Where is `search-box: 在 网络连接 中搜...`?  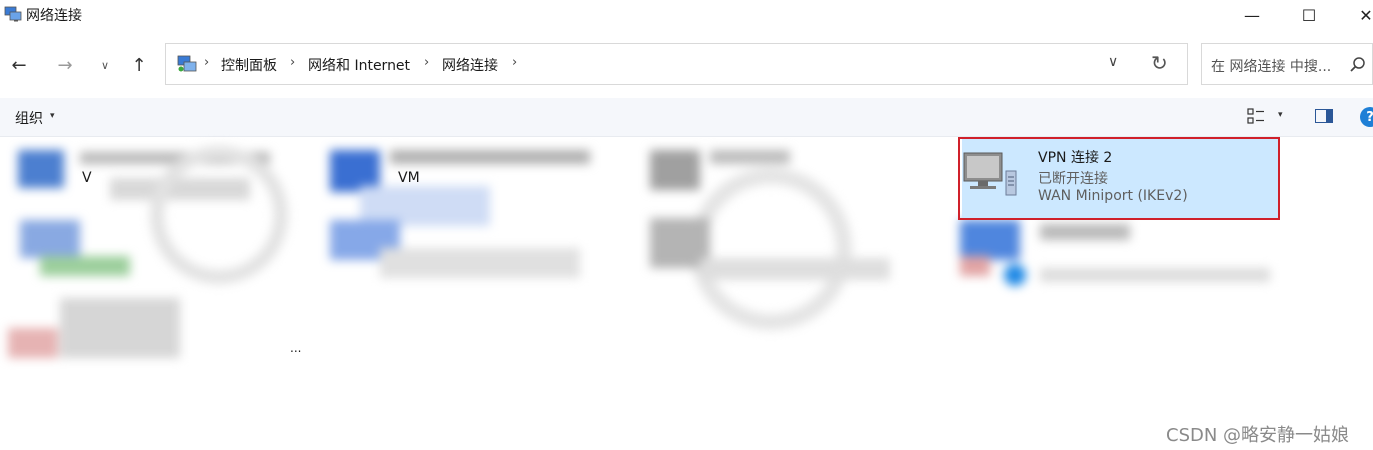
search-box: 在 网络连接 中搜... is located at coordinates (1287, 64).